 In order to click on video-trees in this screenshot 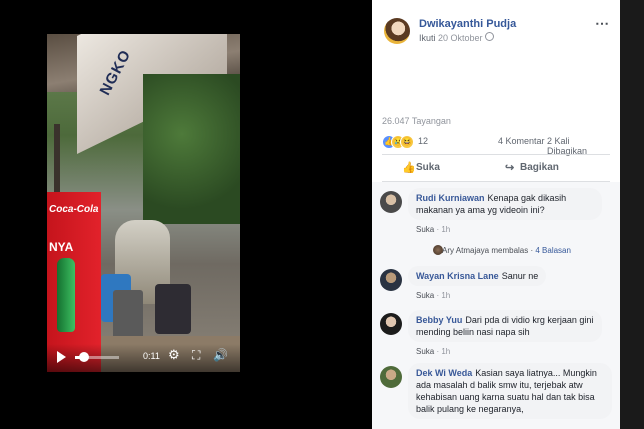, I will do `click(191, 149)`.